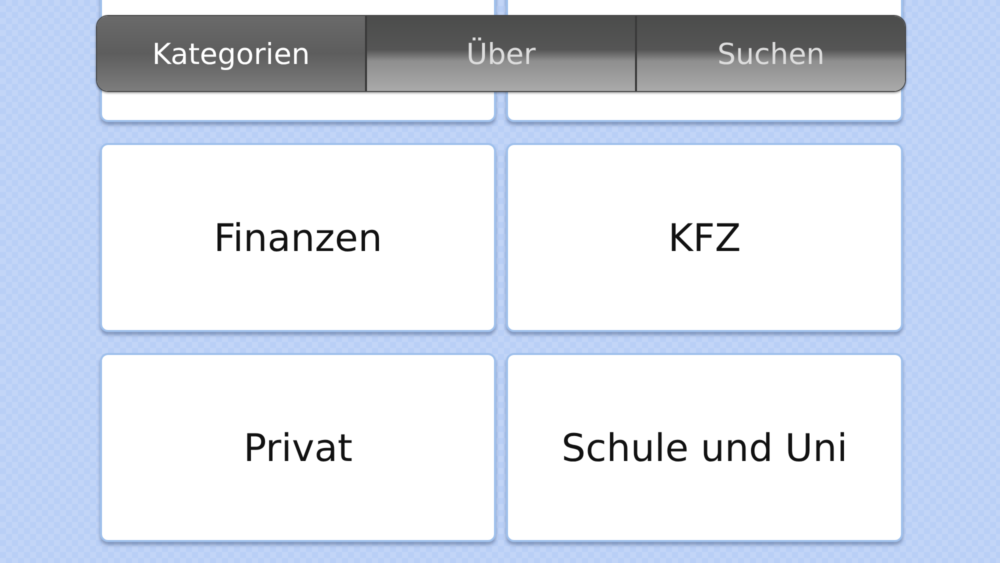 The width and height of the screenshot is (1000, 563). What do you see at coordinates (298, 447) in the screenshot?
I see `category-card: Privat` at bounding box center [298, 447].